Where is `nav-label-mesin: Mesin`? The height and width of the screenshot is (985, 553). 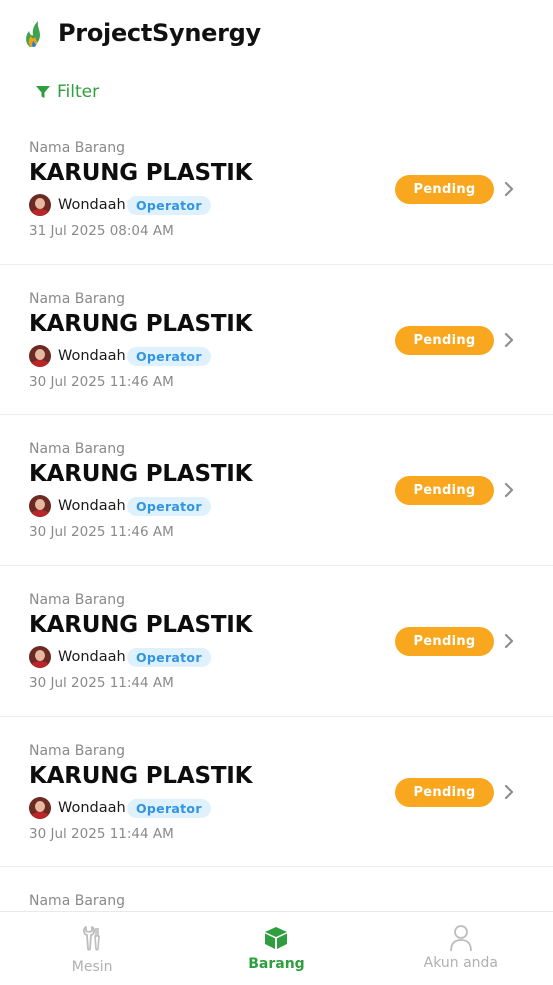
nav-label-mesin: Mesin is located at coordinates (92, 967).